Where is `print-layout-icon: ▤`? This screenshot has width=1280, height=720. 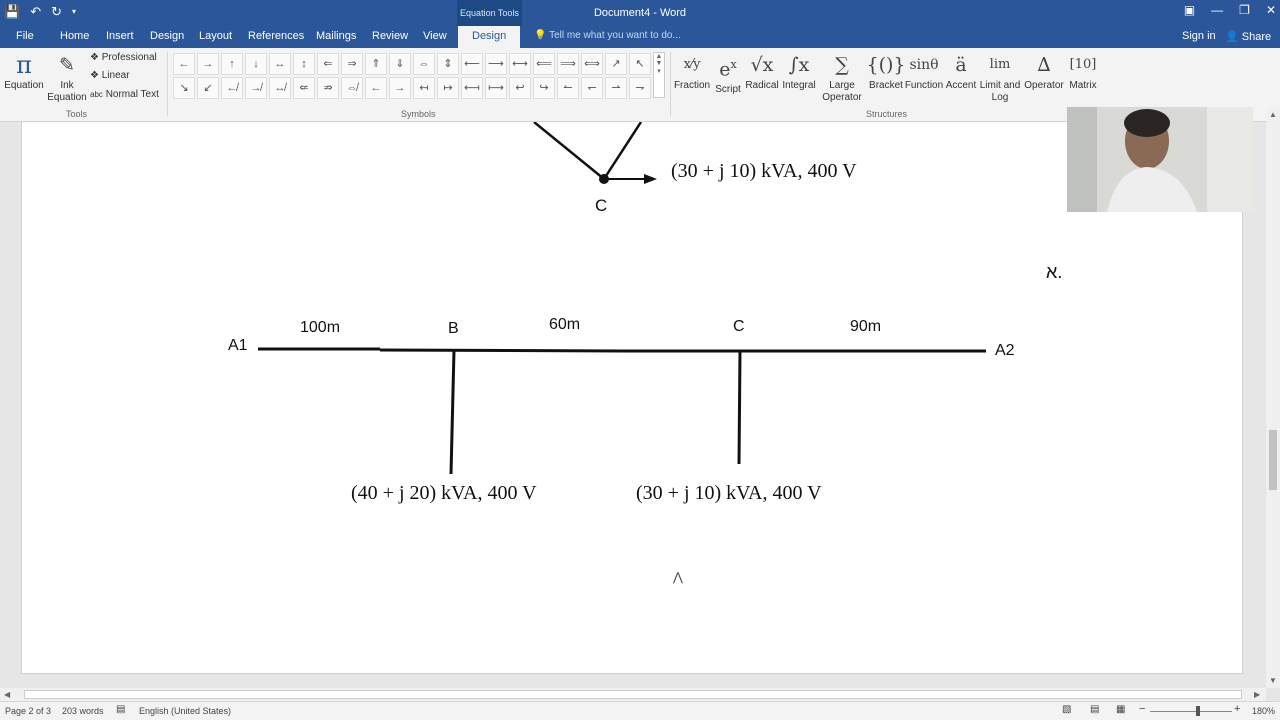 print-layout-icon: ▤ is located at coordinates (1094, 709).